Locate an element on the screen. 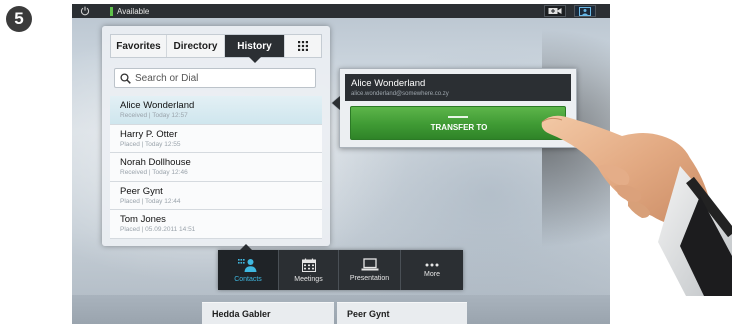  search-field is located at coordinates (215, 78).